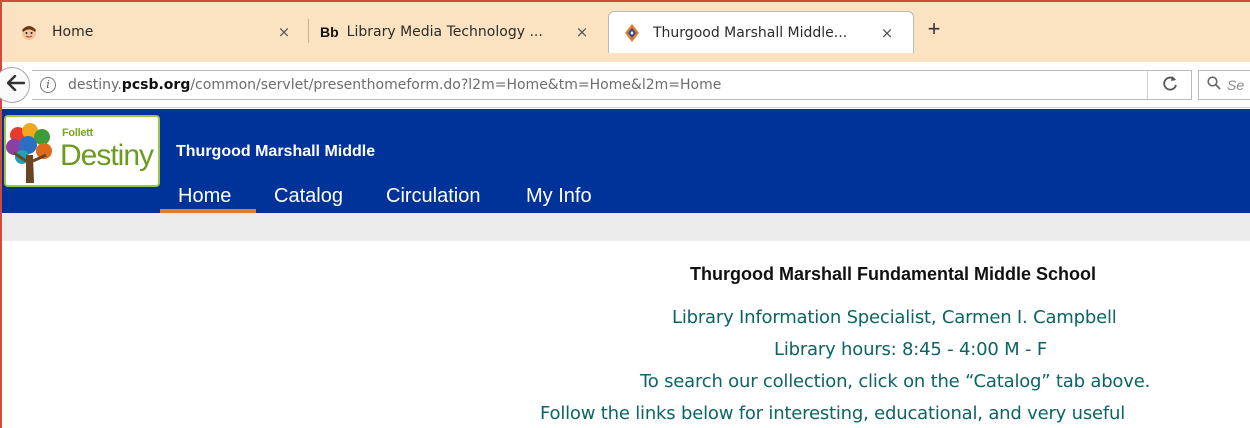 Image resolution: width=1250 pixels, height=428 pixels. I want to click on search-icon, so click(1214, 85).